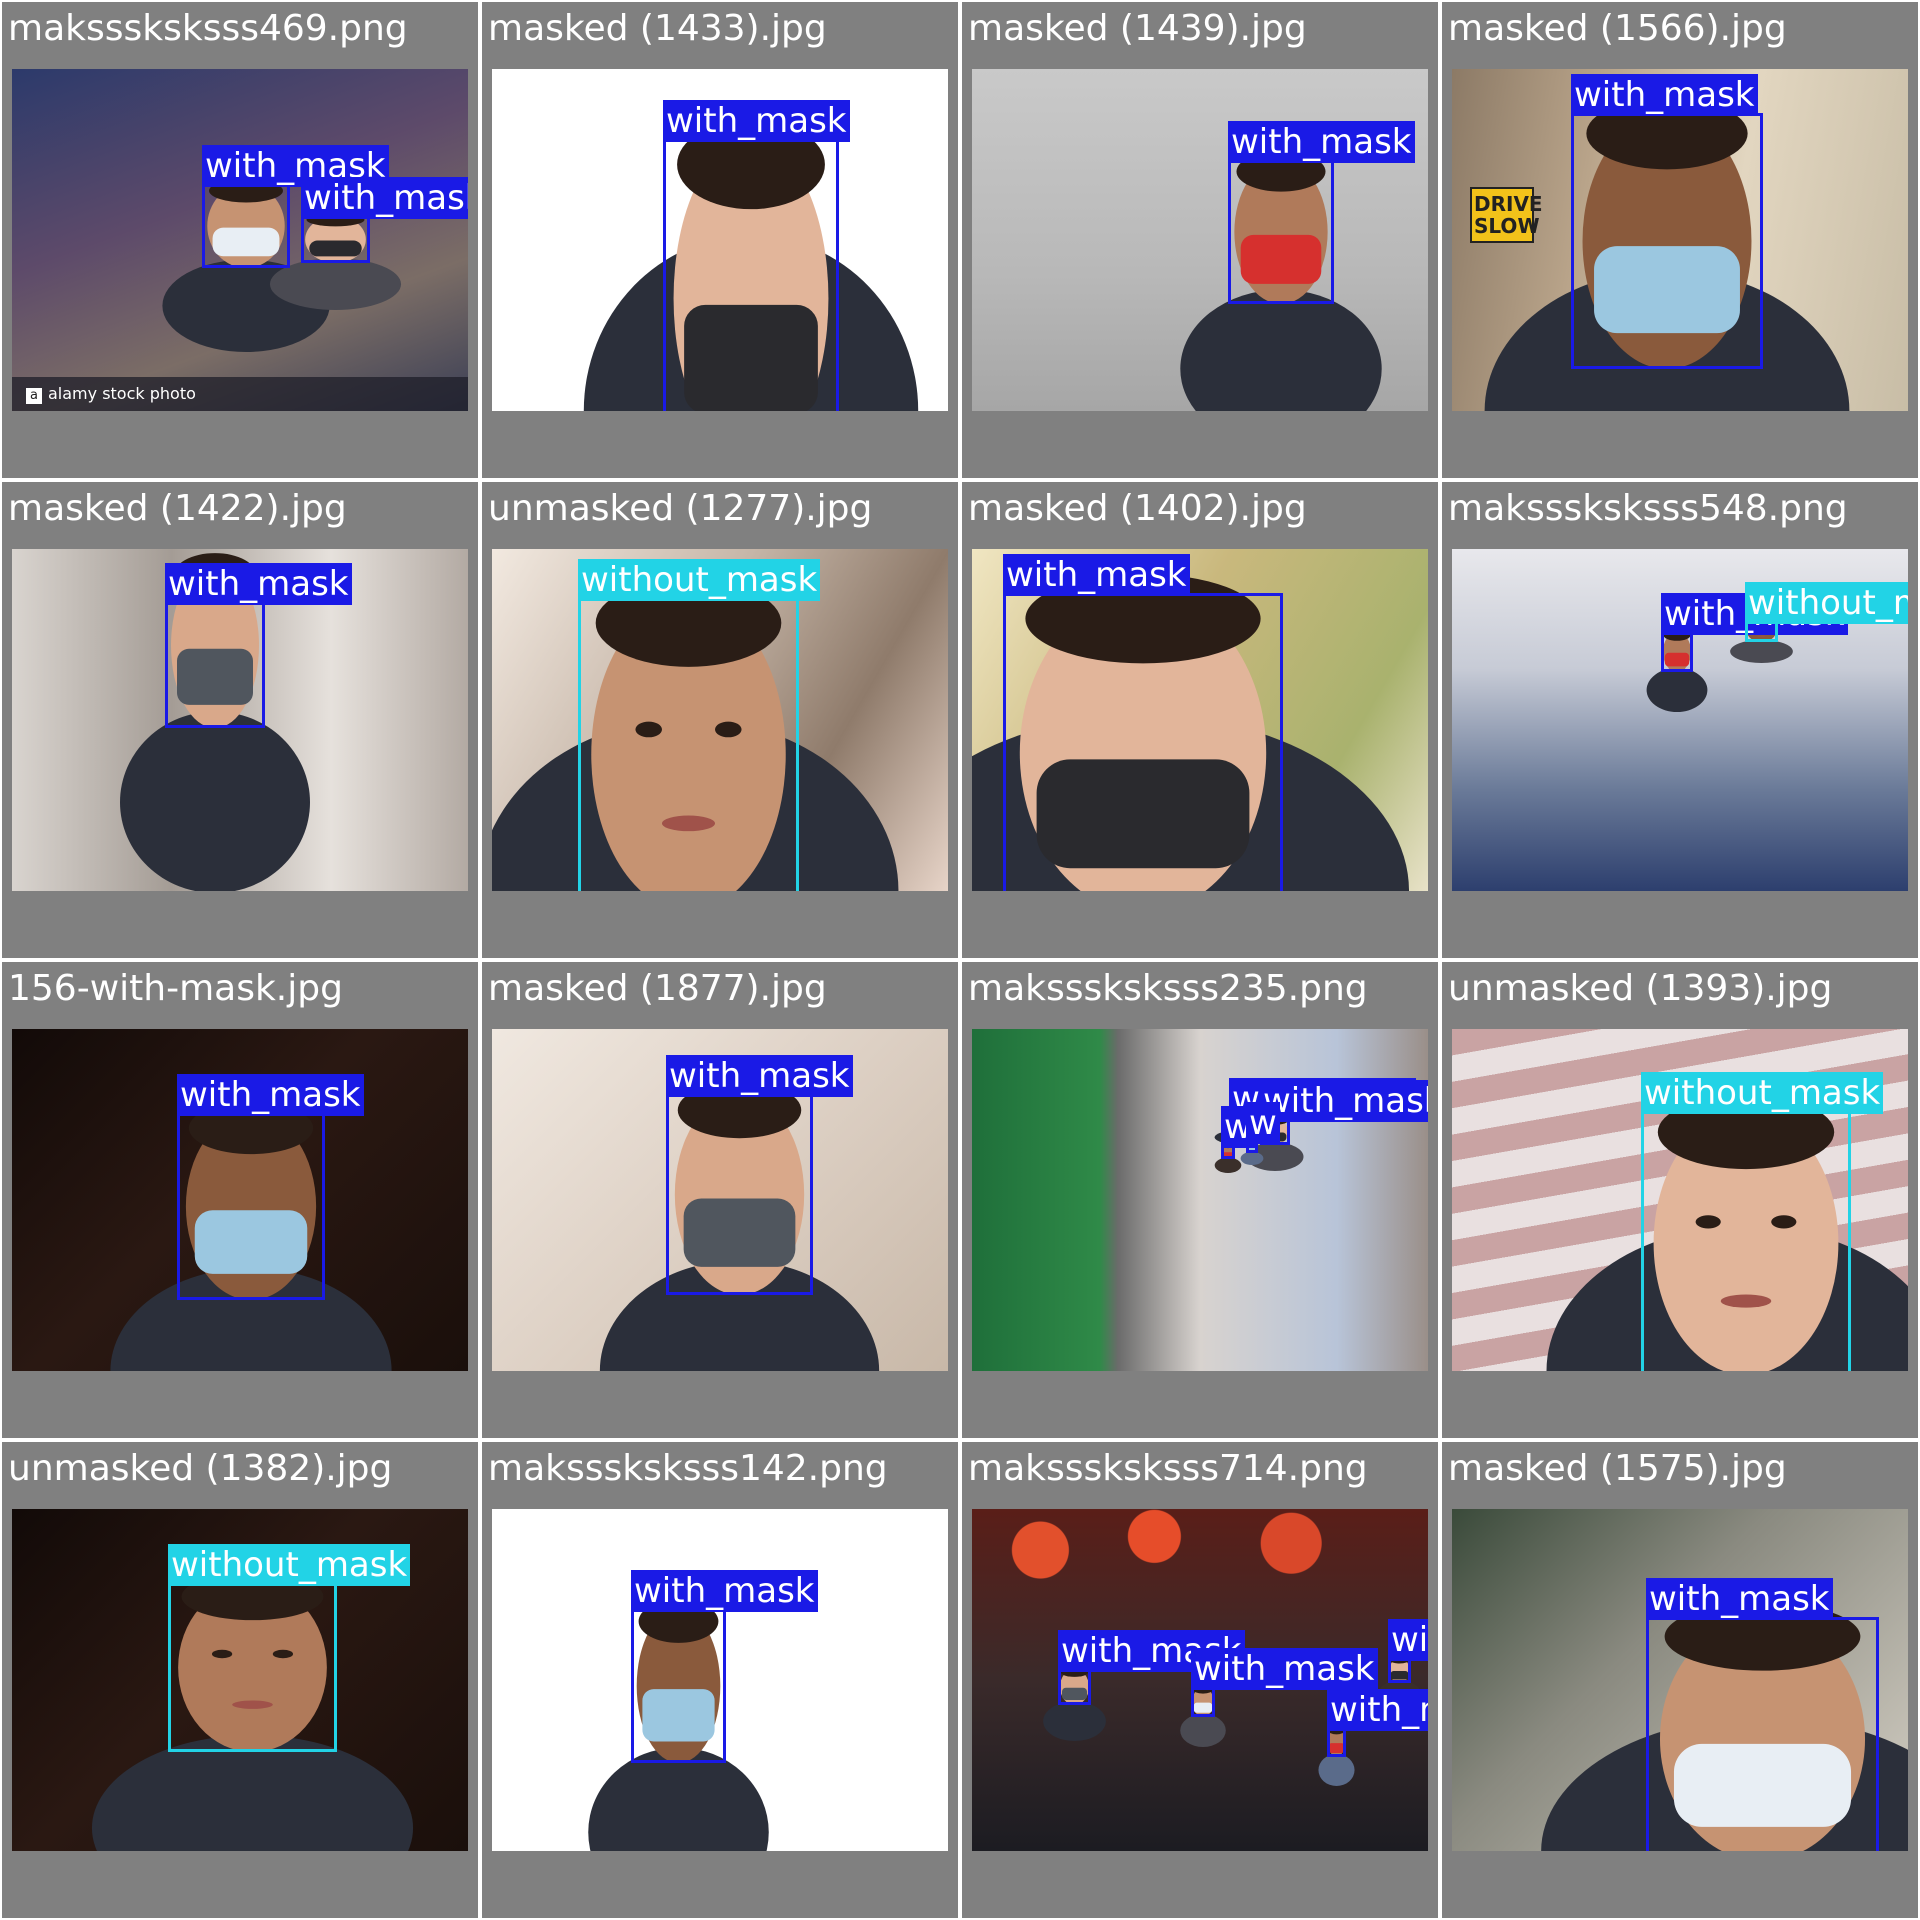  Describe the element at coordinates (1168, 988) in the screenshot. I see `image-filename: maksssksksss235.png` at that location.